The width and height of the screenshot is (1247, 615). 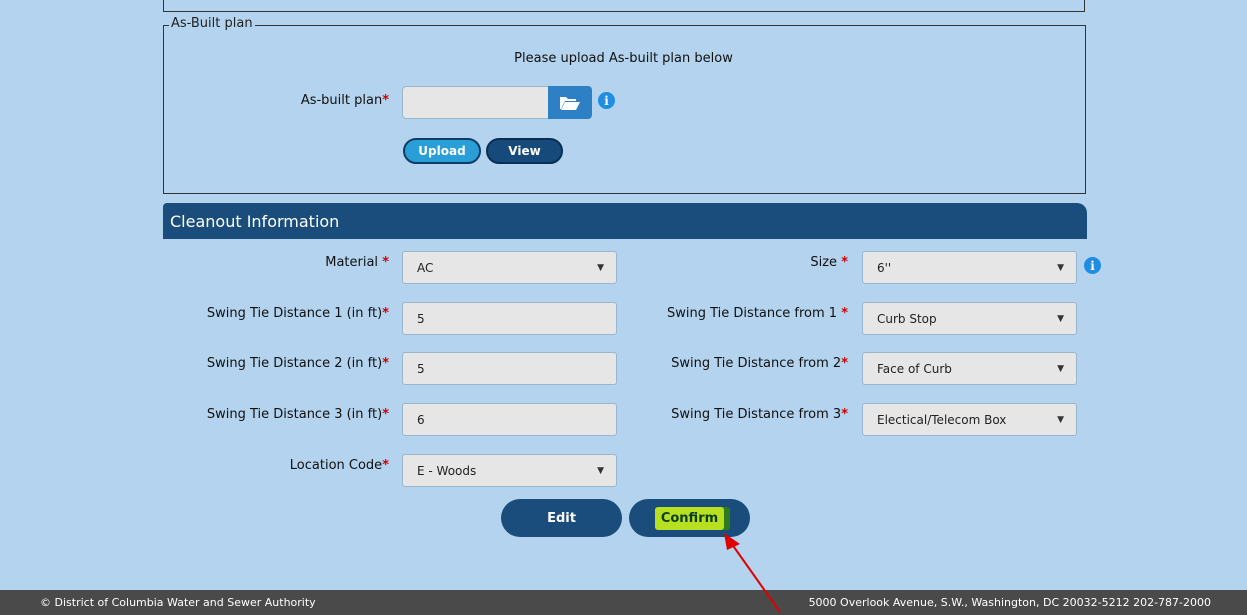 What do you see at coordinates (344, 100) in the screenshot?
I see `as-built-plan-label: As-built plan*` at bounding box center [344, 100].